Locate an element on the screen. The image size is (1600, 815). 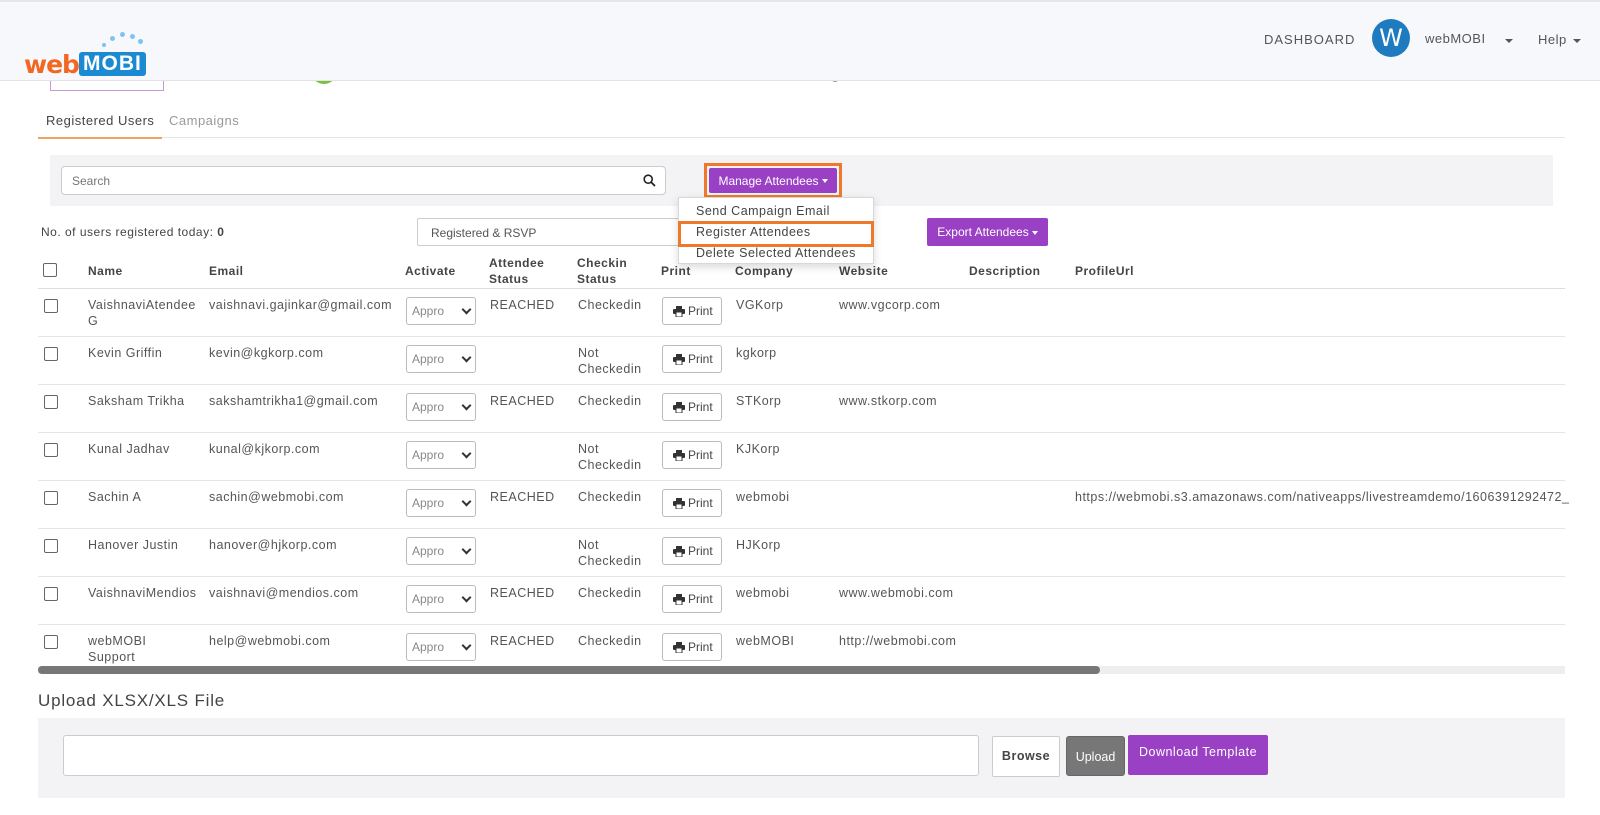
help-menu: Help is located at coordinates (1552, 39).